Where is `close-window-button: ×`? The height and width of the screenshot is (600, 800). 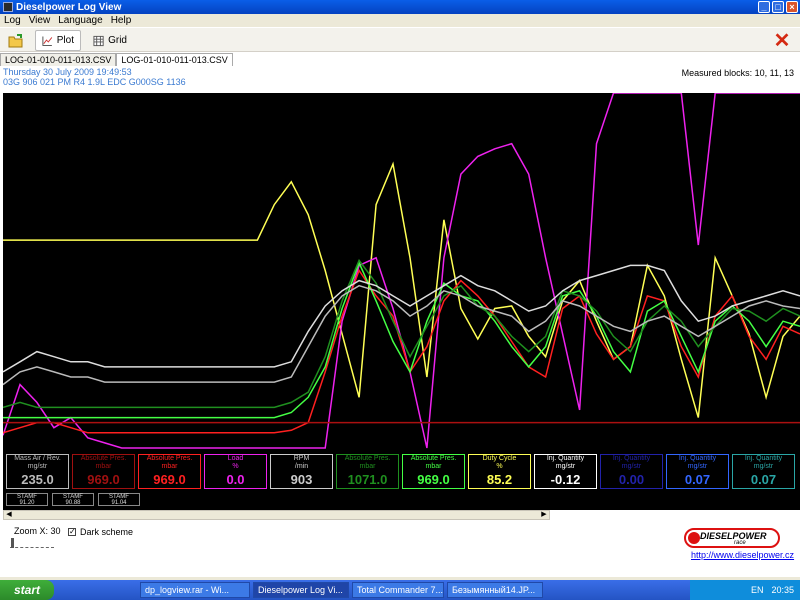
close-window-button: × is located at coordinates (792, 7).